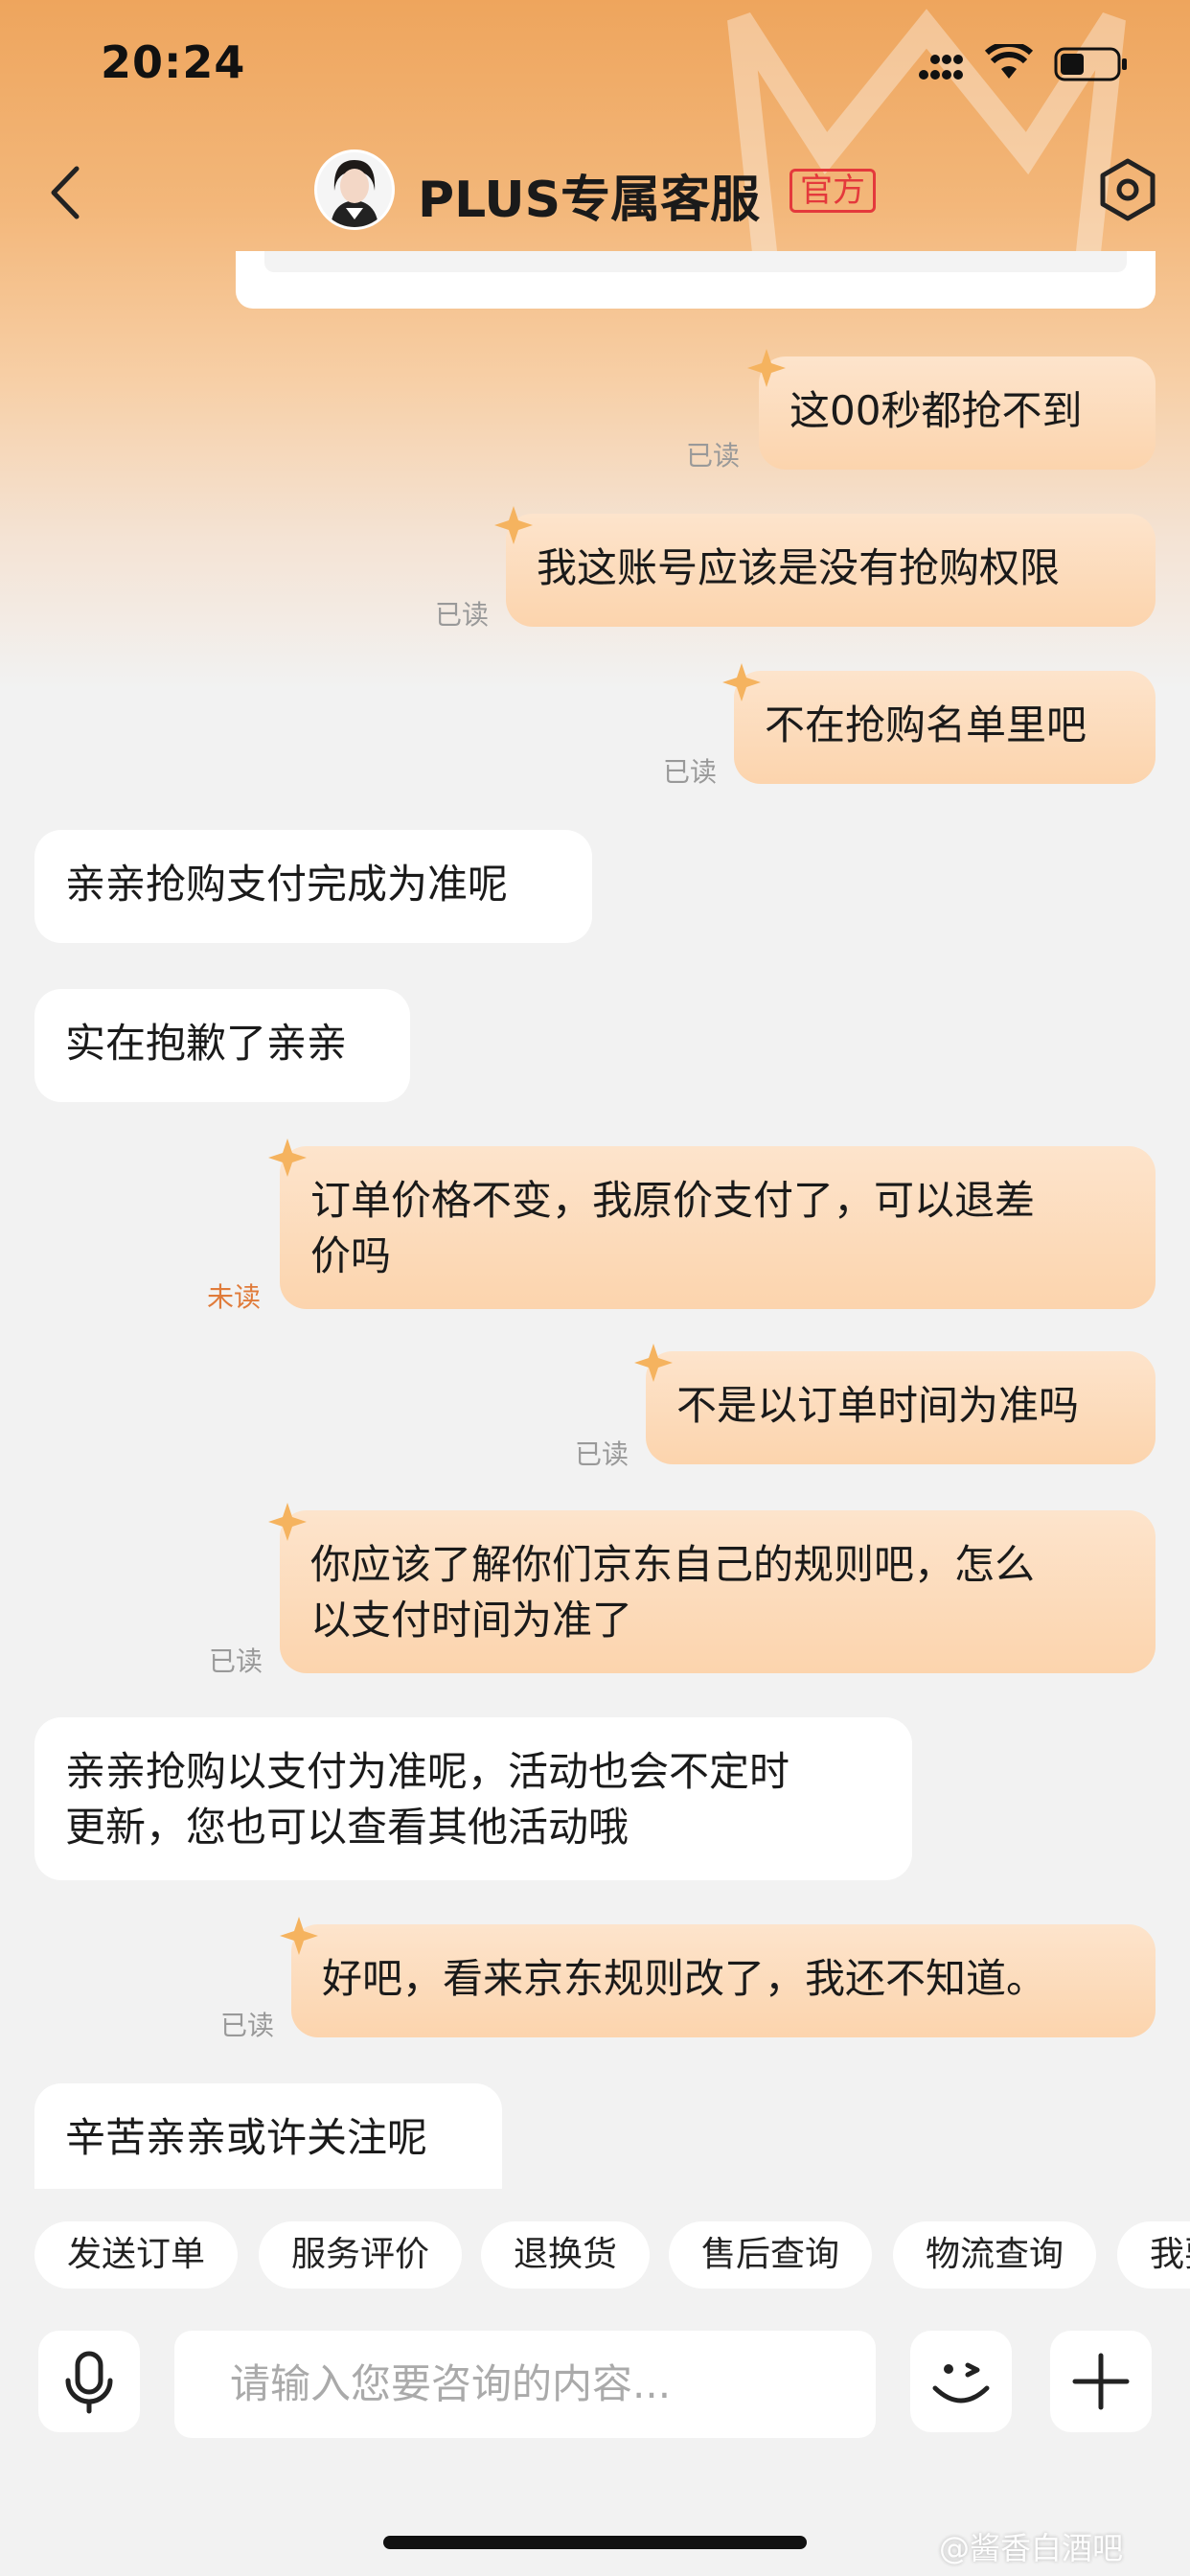 The height and width of the screenshot is (2576, 1190). I want to click on message-text-line: 订单价格不变，我原价支付了，可以退差, so click(673, 1200).